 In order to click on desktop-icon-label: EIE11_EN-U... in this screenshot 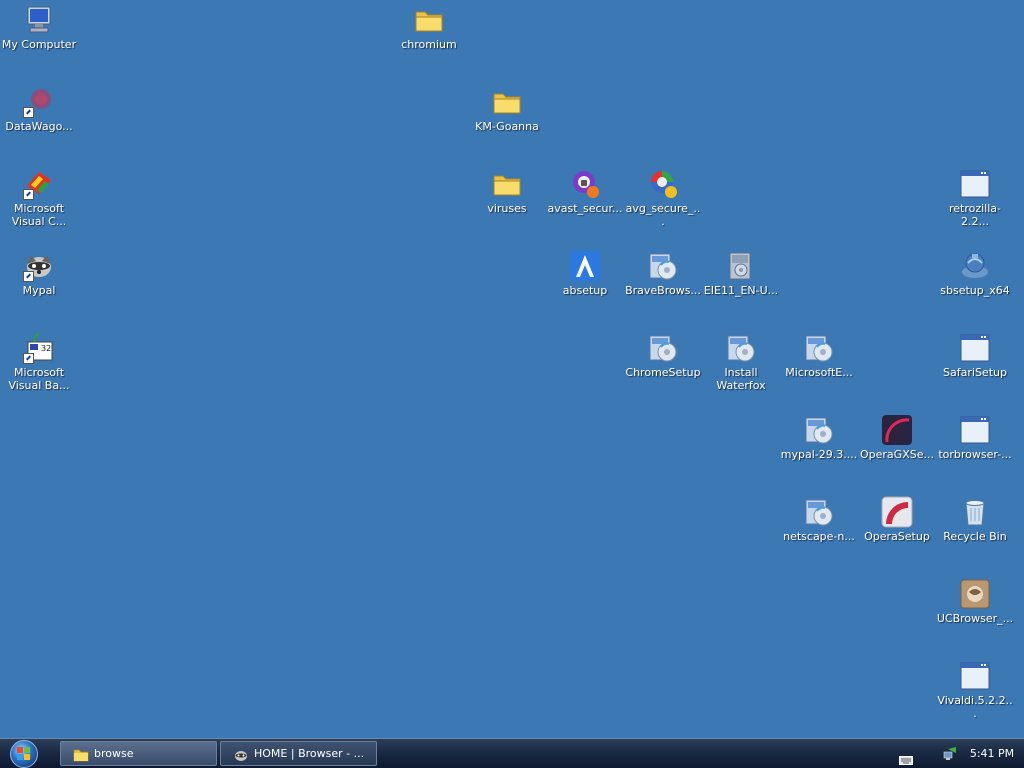, I will do `click(741, 290)`.